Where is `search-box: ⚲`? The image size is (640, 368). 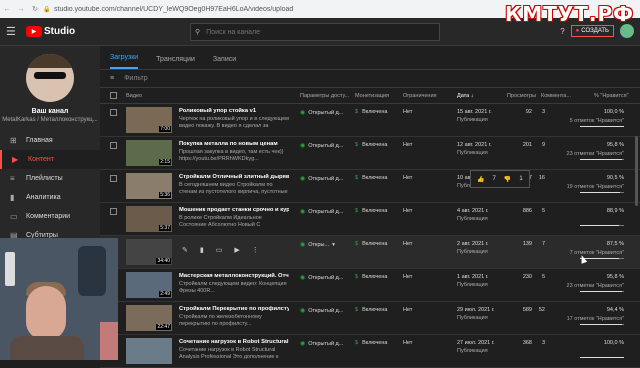
search-box: ⚲ is located at coordinates (315, 32).